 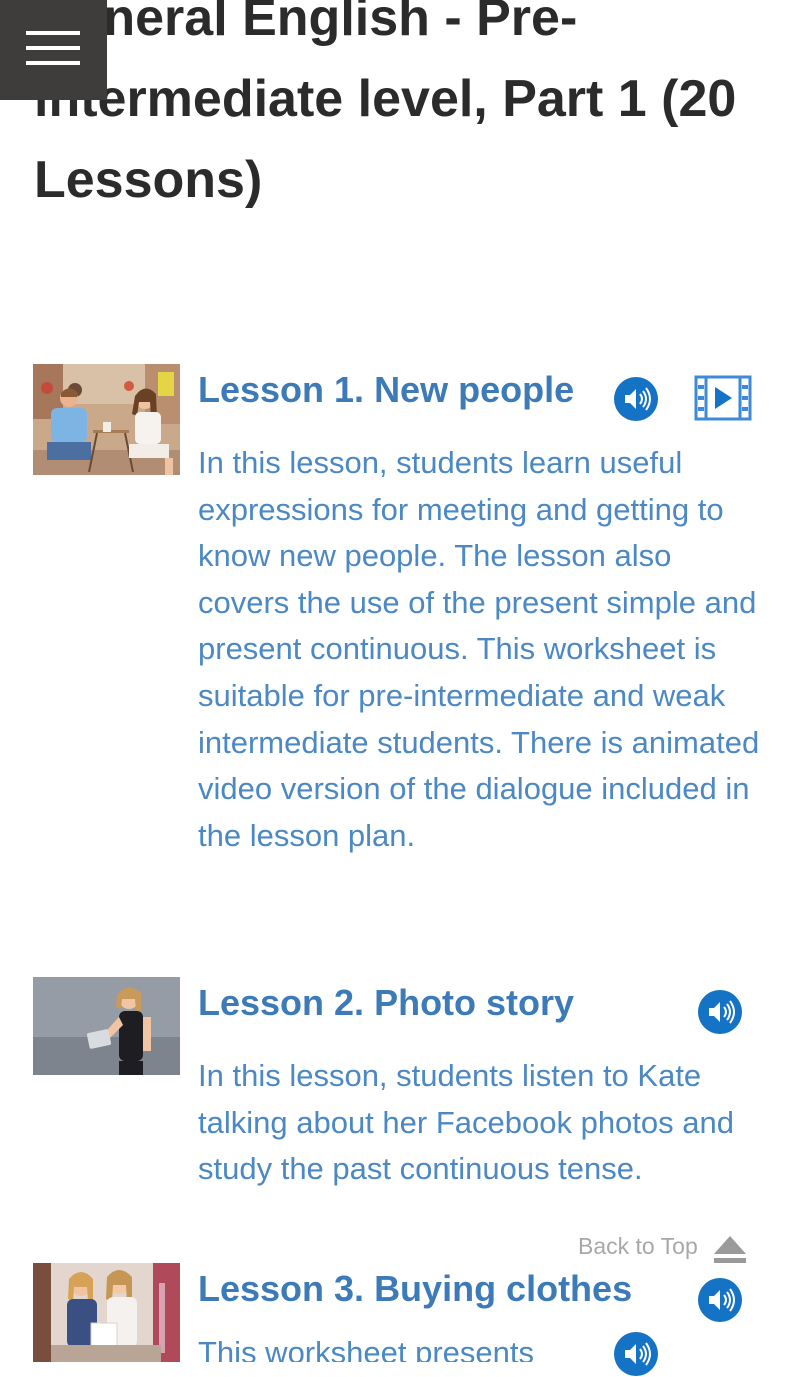 I want to click on back-to-top-link: Back to Top, so click(x=638, y=1246).